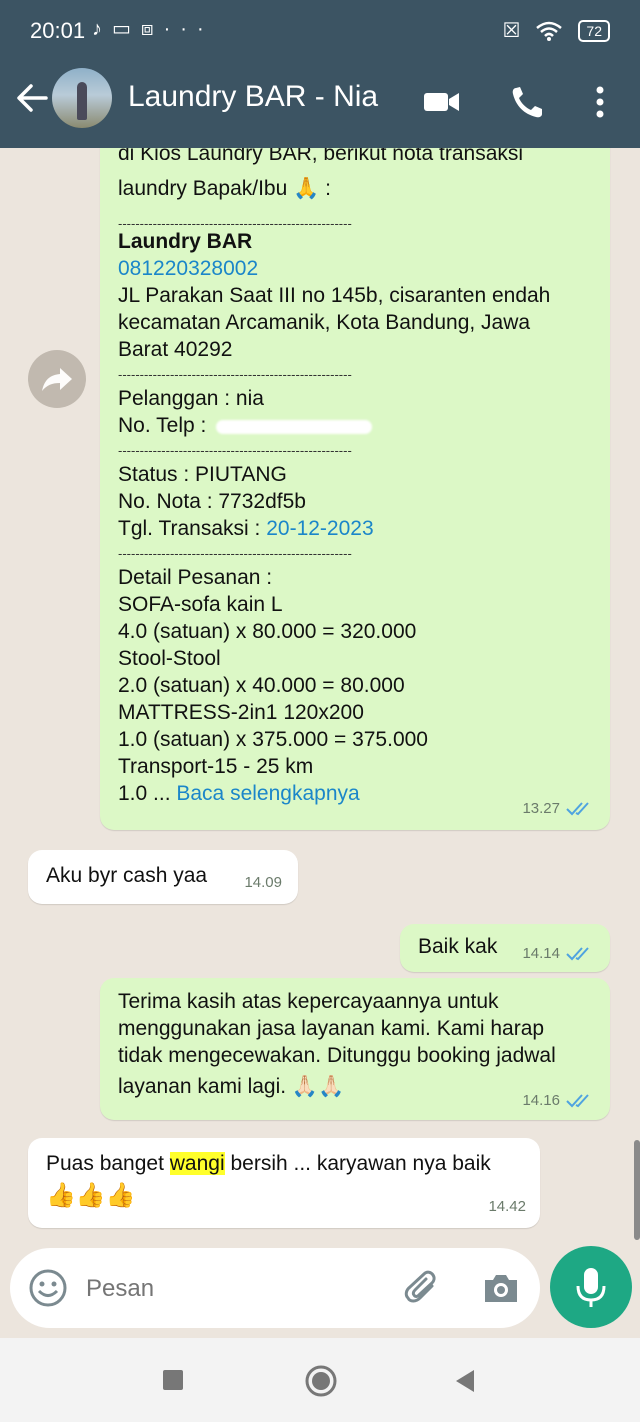 The width and height of the screenshot is (640, 1422). I want to click on sim-off-icon: ☒, so click(511, 31).